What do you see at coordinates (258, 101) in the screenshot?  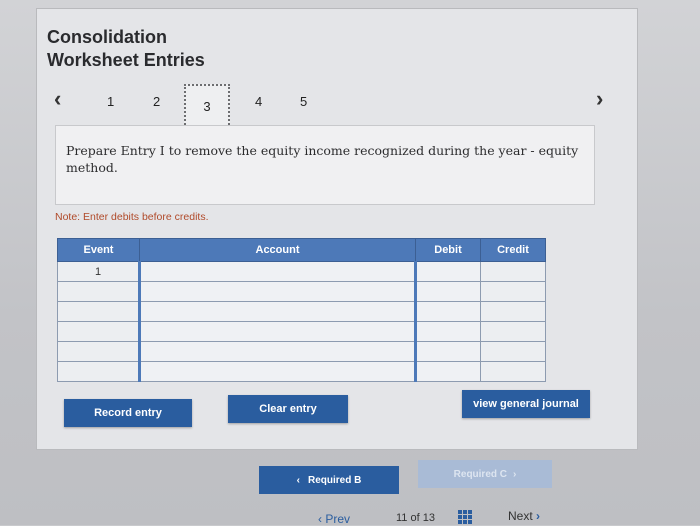 I see `page-4: 4` at bounding box center [258, 101].